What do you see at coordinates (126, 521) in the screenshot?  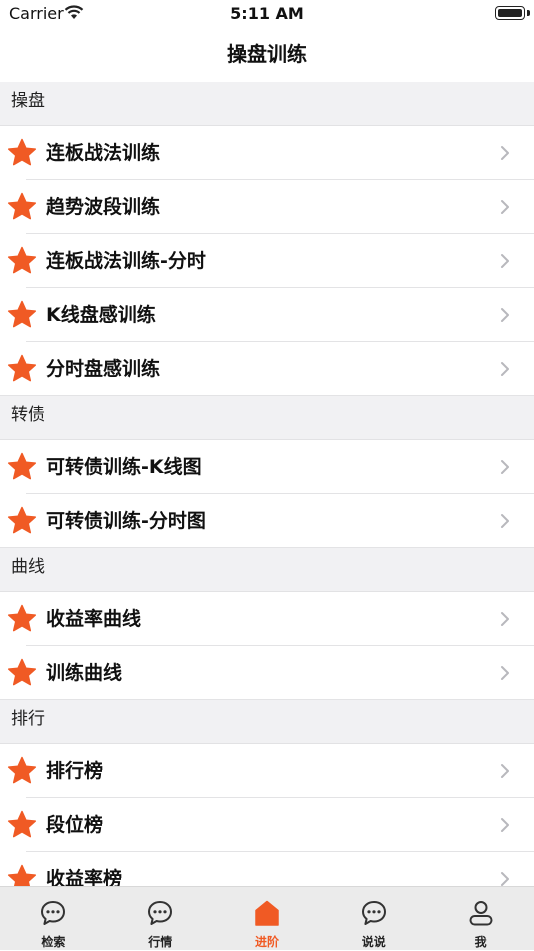 I see `list-item-label: 可转债训练-分时图` at bounding box center [126, 521].